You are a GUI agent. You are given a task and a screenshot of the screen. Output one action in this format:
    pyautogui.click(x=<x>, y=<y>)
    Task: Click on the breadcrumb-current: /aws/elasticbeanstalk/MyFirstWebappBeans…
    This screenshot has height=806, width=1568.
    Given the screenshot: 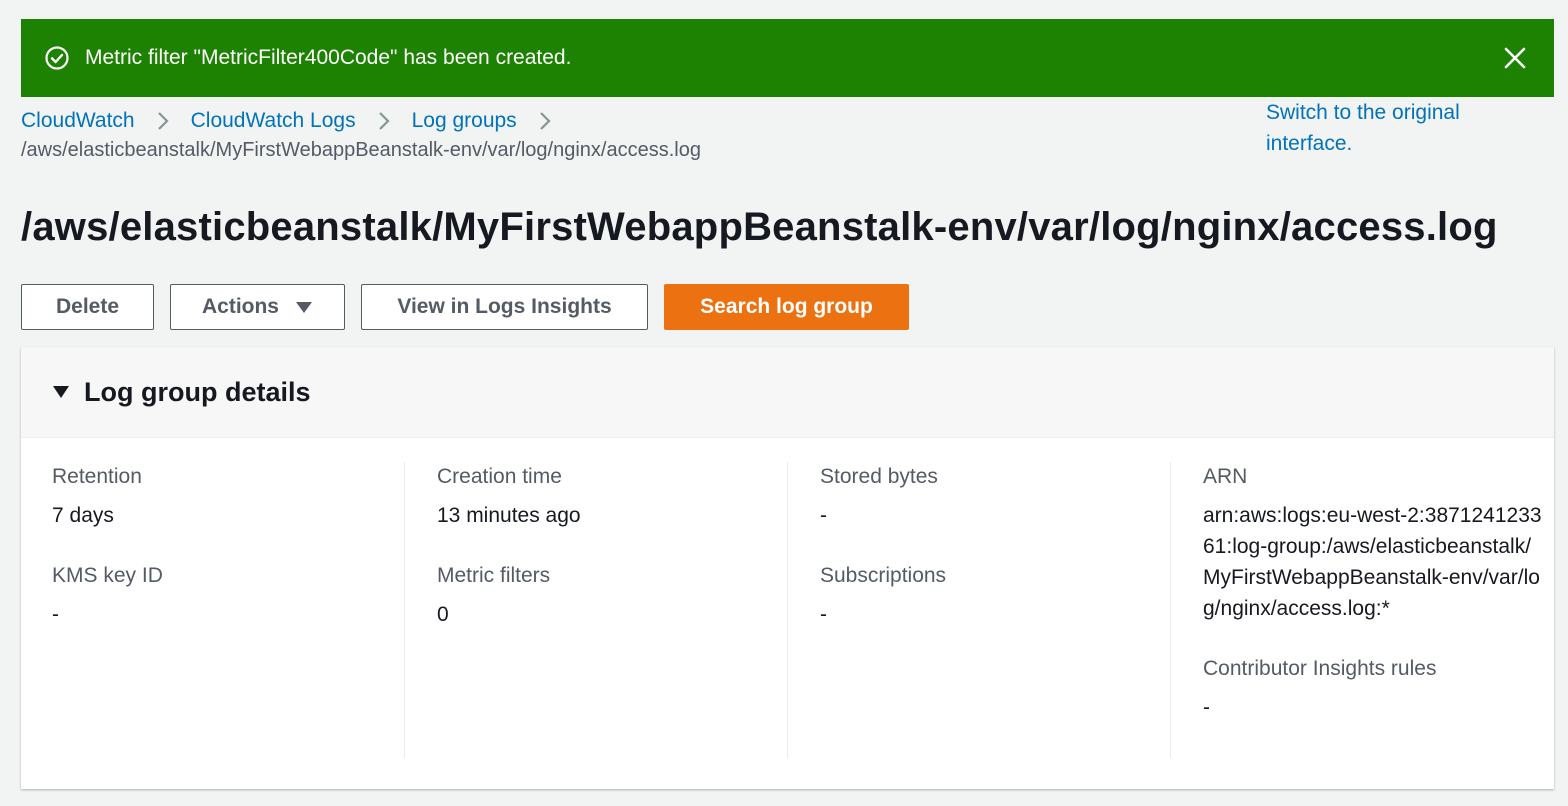 What is the action you would take?
    pyautogui.click(x=361, y=150)
    